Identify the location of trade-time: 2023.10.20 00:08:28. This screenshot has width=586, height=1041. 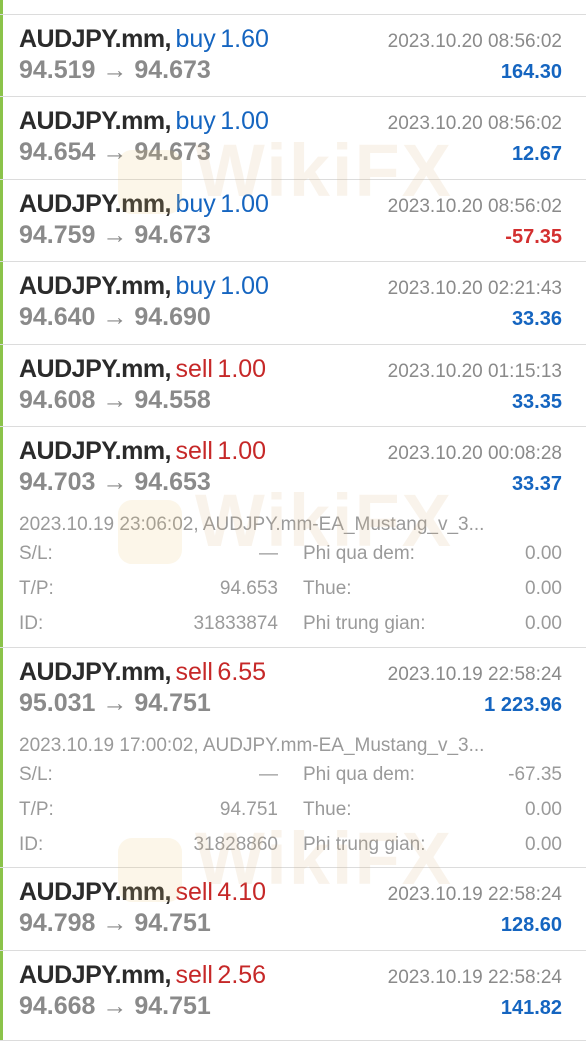
(474, 453).